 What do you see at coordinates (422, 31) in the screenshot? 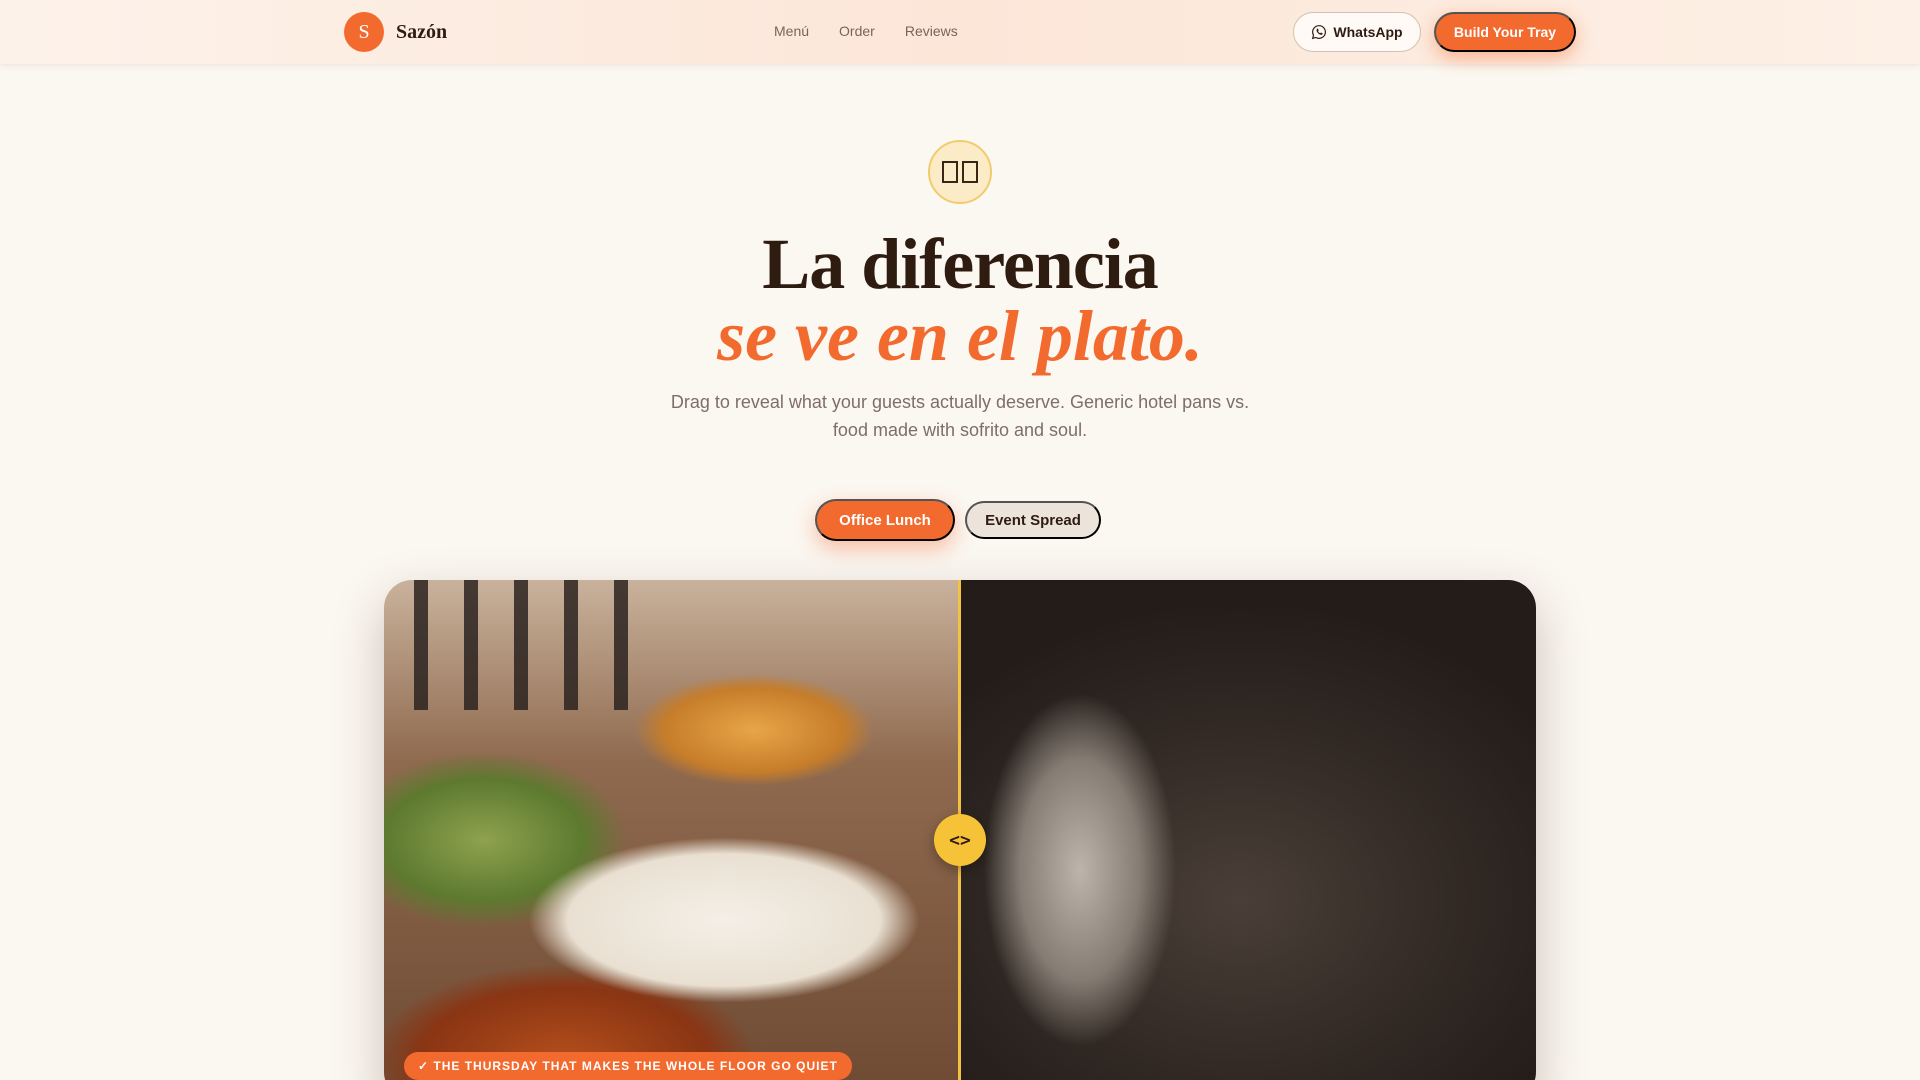
I see `brand-name: Sazón` at bounding box center [422, 31].